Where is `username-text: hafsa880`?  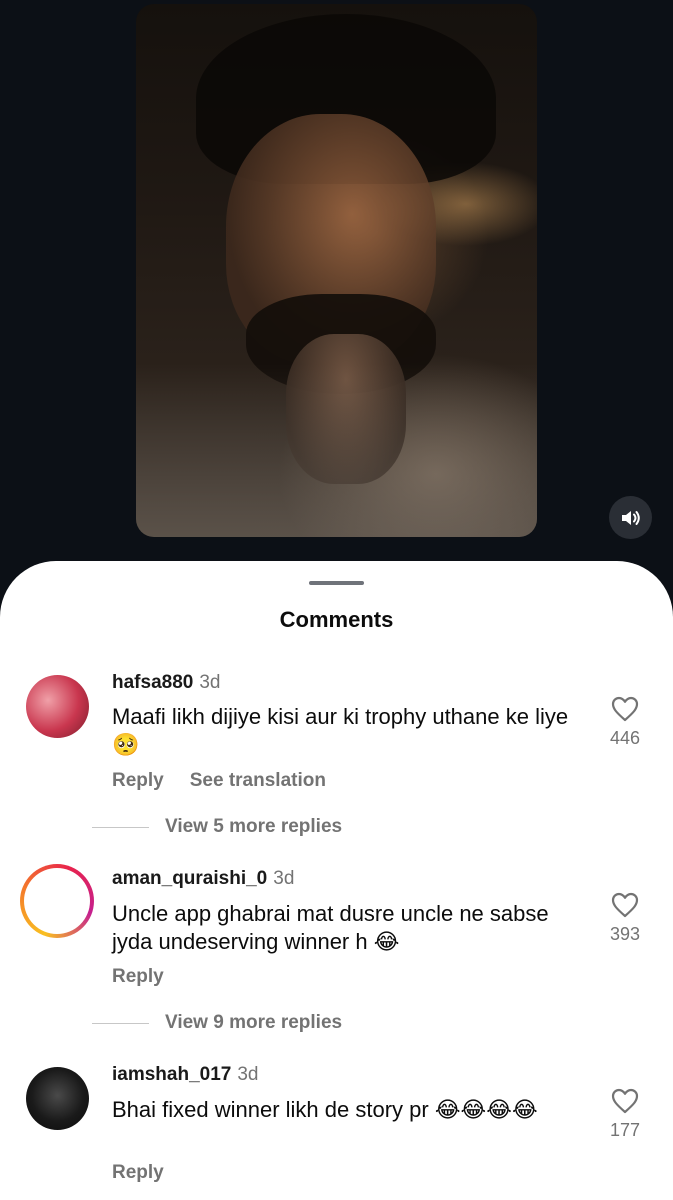
username-text: hafsa880 is located at coordinates (152, 682).